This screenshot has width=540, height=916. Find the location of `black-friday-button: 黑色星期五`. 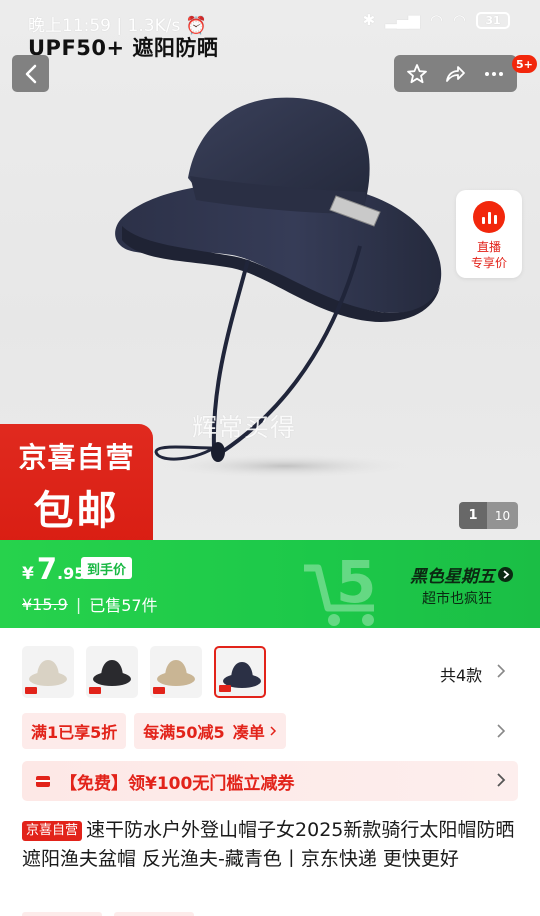

black-friday-button: 黑色星期五 is located at coordinates (461, 574).